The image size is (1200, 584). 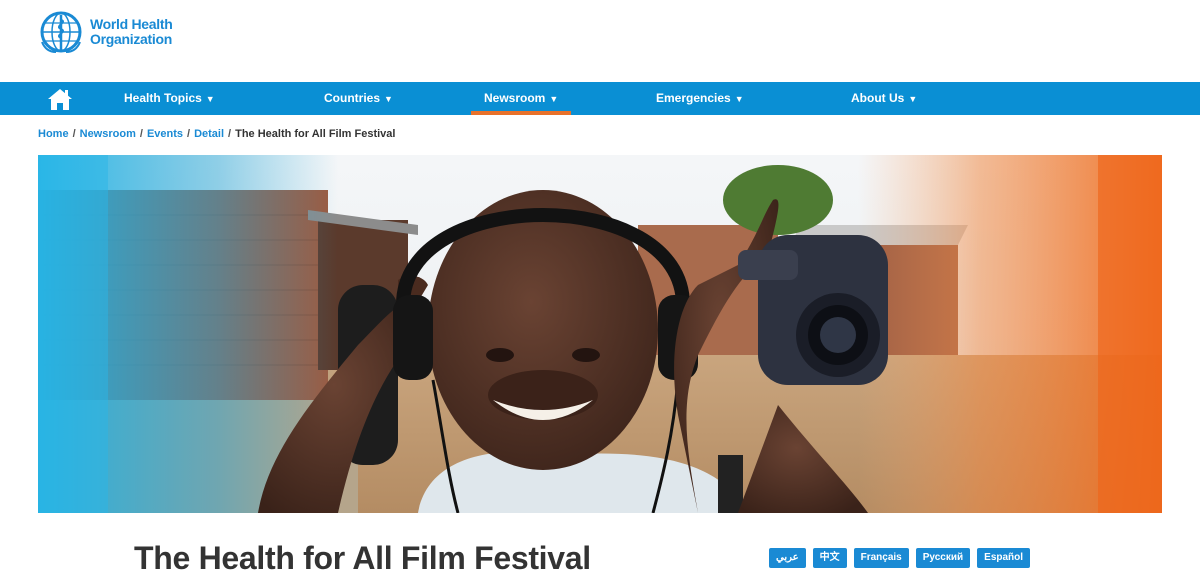 What do you see at coordinates (352, 98) in the screenshot?
I see `nav-label: Countries` at bounding box center [352, 98].